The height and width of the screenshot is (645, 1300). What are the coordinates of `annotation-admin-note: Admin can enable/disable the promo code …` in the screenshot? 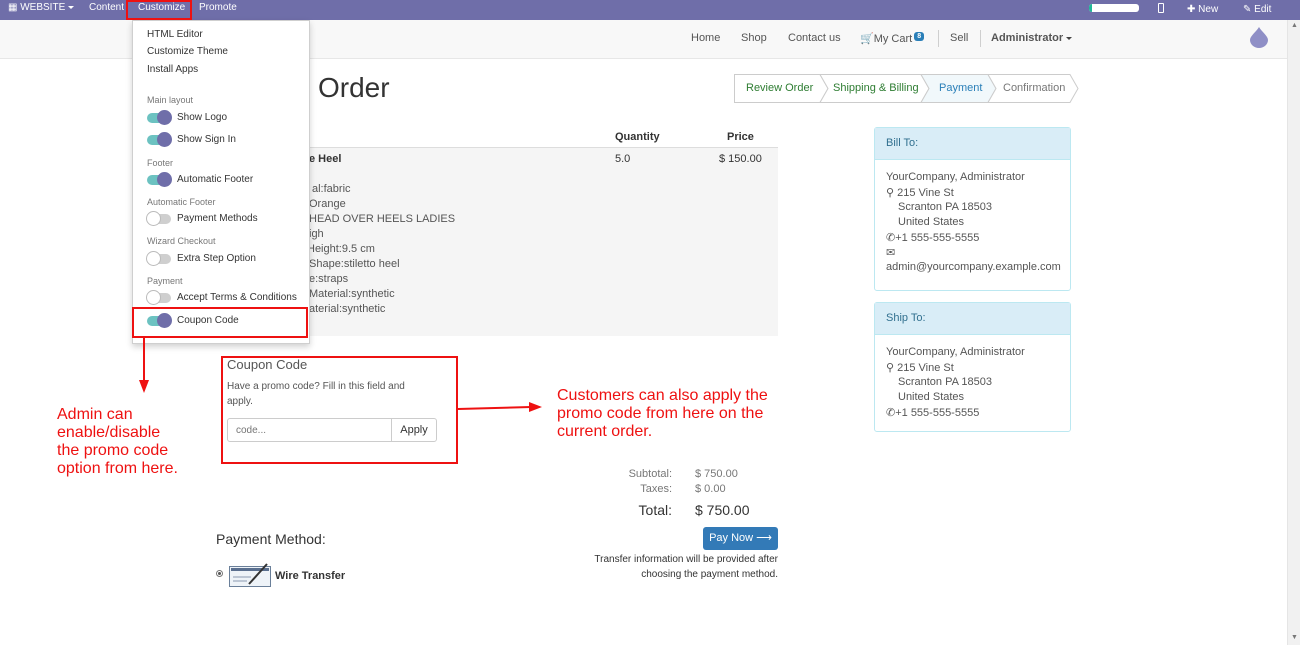 It's located at (117, 441).